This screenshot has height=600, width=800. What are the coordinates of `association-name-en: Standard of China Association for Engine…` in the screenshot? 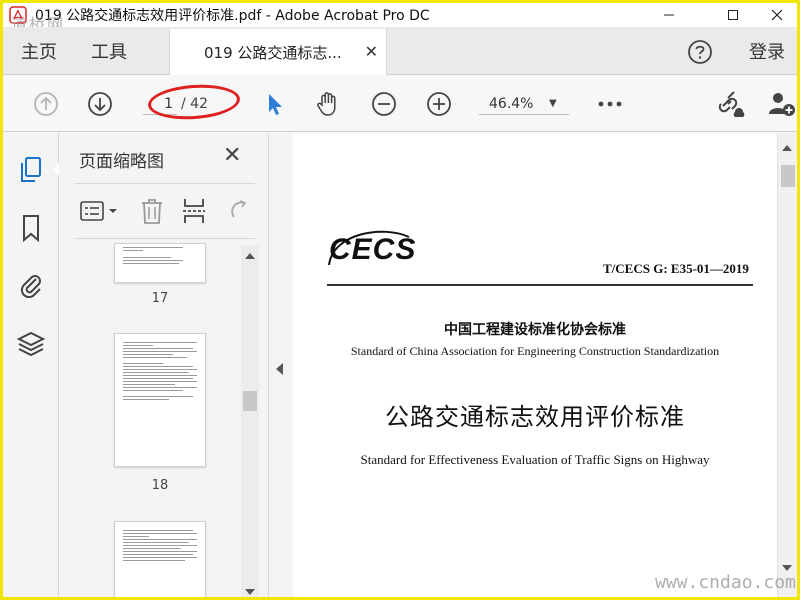 It's located at (535, 351).